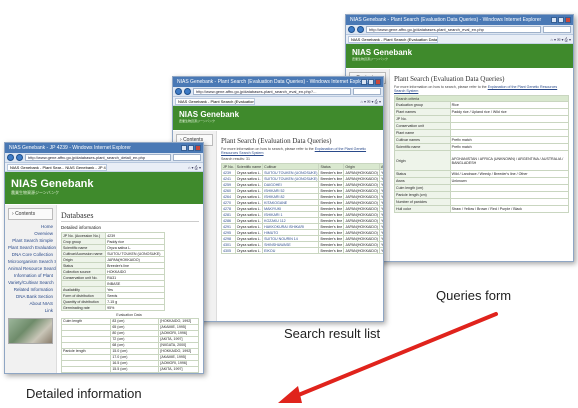 This screenshot has width=578, height=408. Describe the element at coordinates (381, 250) in the screenshot. I see `table-cell: Yes` at that location.